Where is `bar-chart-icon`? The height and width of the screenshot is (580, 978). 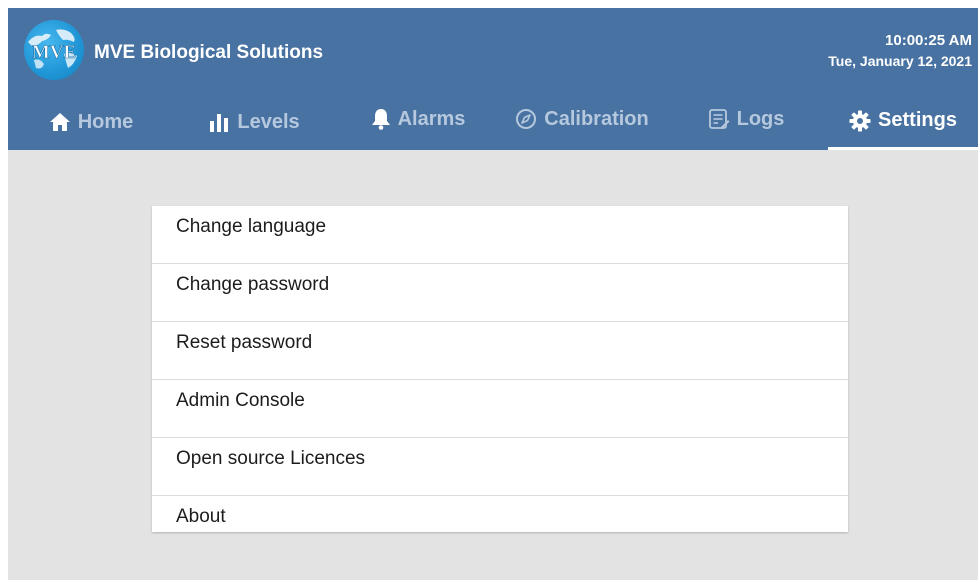
bar-chart-icon is located at coordinates (219, 123).